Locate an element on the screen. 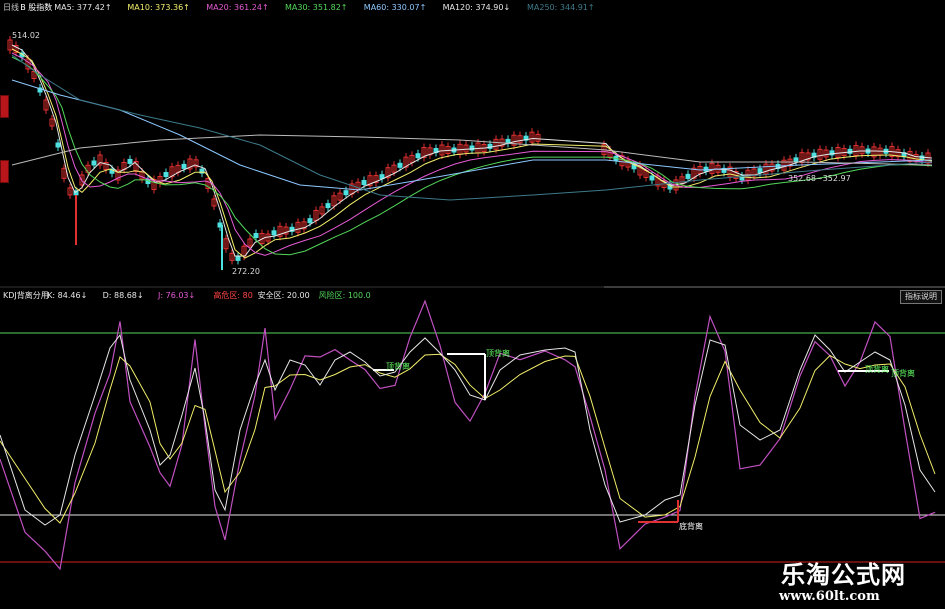 This screenshot has width=945, height=609. ma-legend-item: MA5: 377.42↑ is located at coordinates (83, 7).